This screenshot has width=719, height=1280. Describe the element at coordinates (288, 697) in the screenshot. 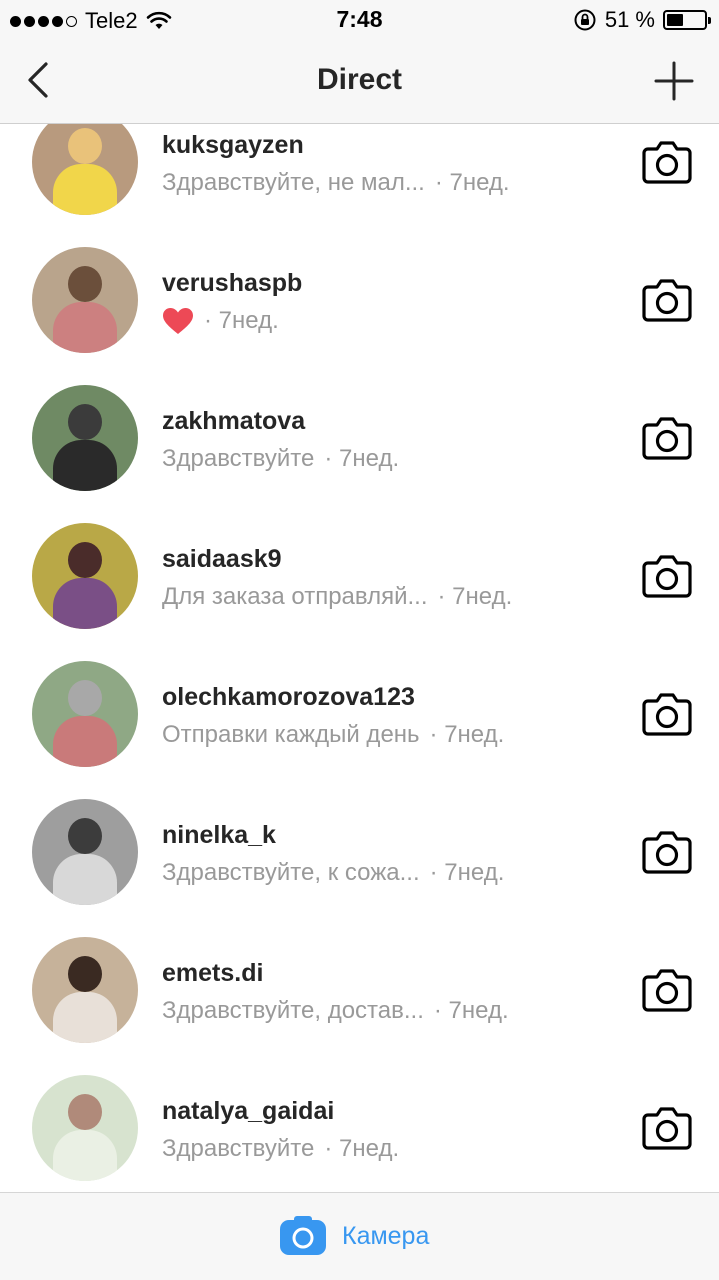

I see `thread-username: olechkamorozova123` at that location.